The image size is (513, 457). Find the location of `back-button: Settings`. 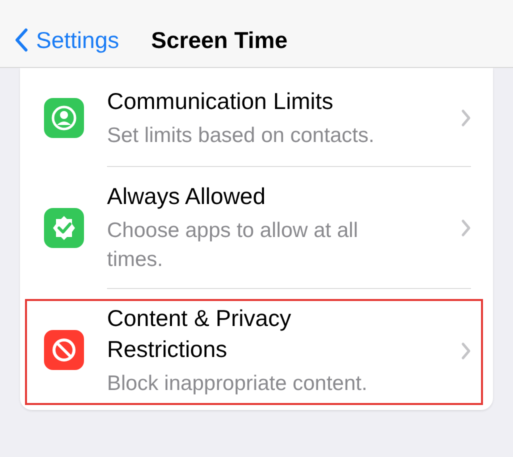

back-button: Settings is located at coordinates (60, 39).